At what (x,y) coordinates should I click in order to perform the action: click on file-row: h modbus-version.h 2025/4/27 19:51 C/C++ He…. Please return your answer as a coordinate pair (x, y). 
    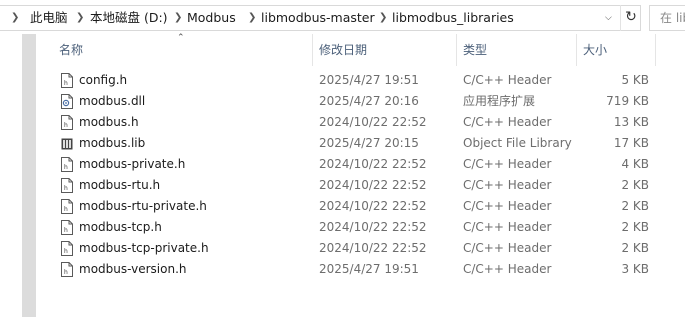
    Looking at the image, I should click on (356, 269).